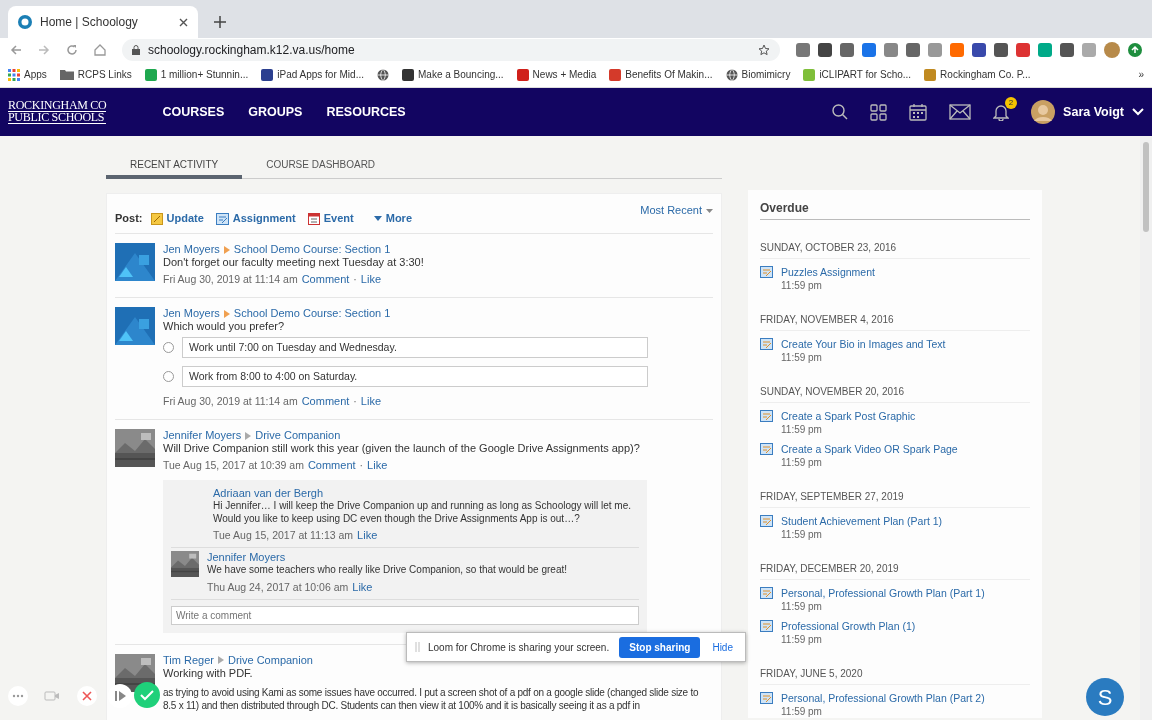 The height and width of the screenshot is (720, 1152). What do you see at coordinates (1105, 697) in the screenshot?
I see `chat-button: S` at bounding box center [1105, 697].